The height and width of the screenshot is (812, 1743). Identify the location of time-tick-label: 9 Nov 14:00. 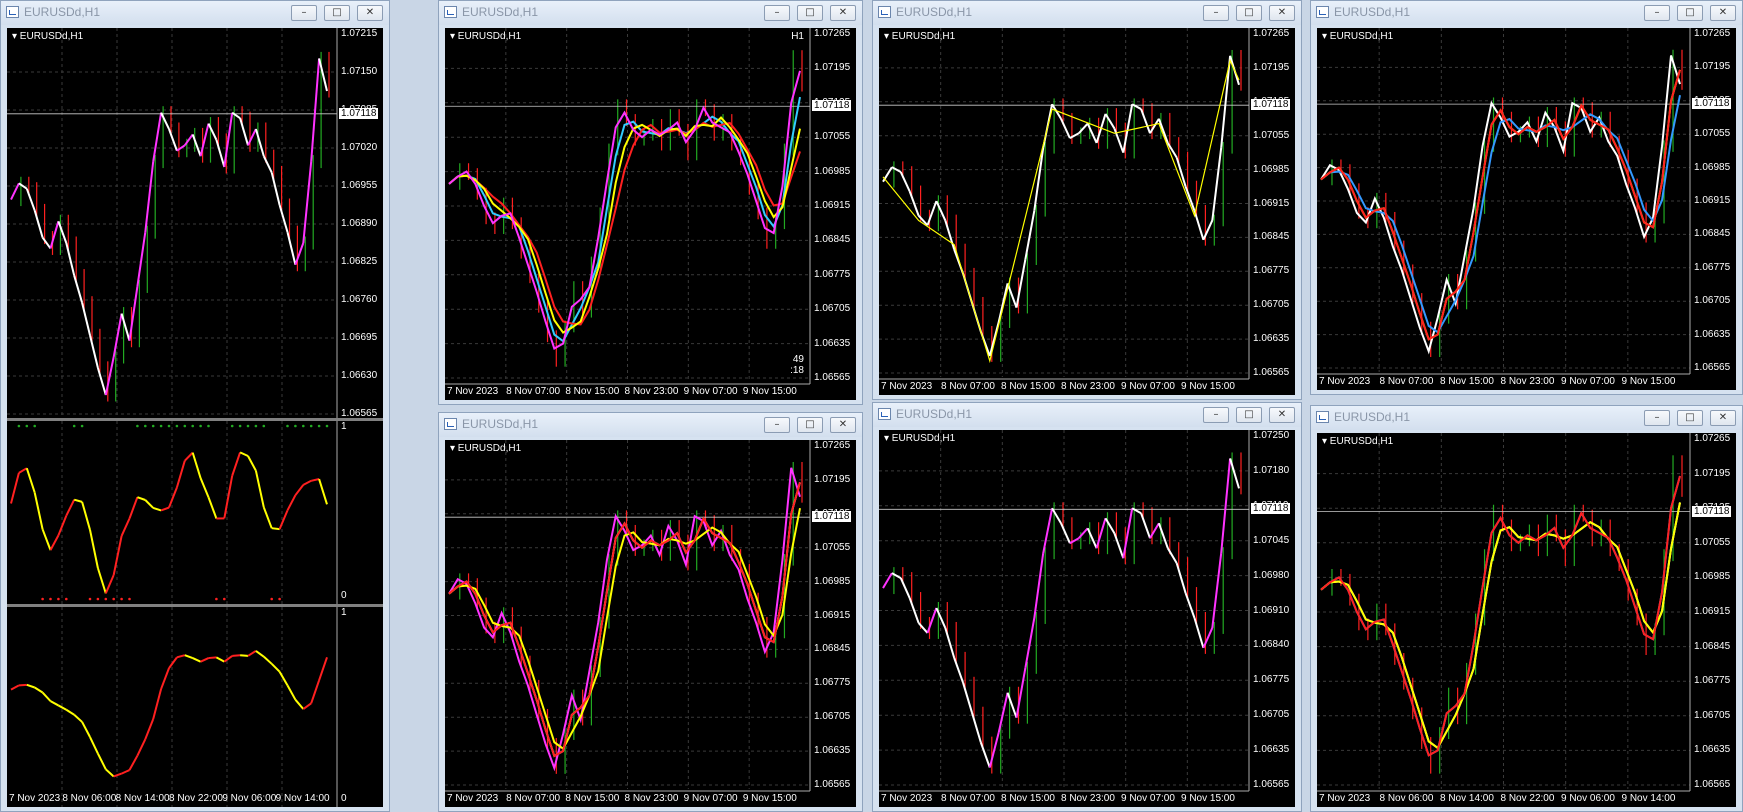
(1648, 798).